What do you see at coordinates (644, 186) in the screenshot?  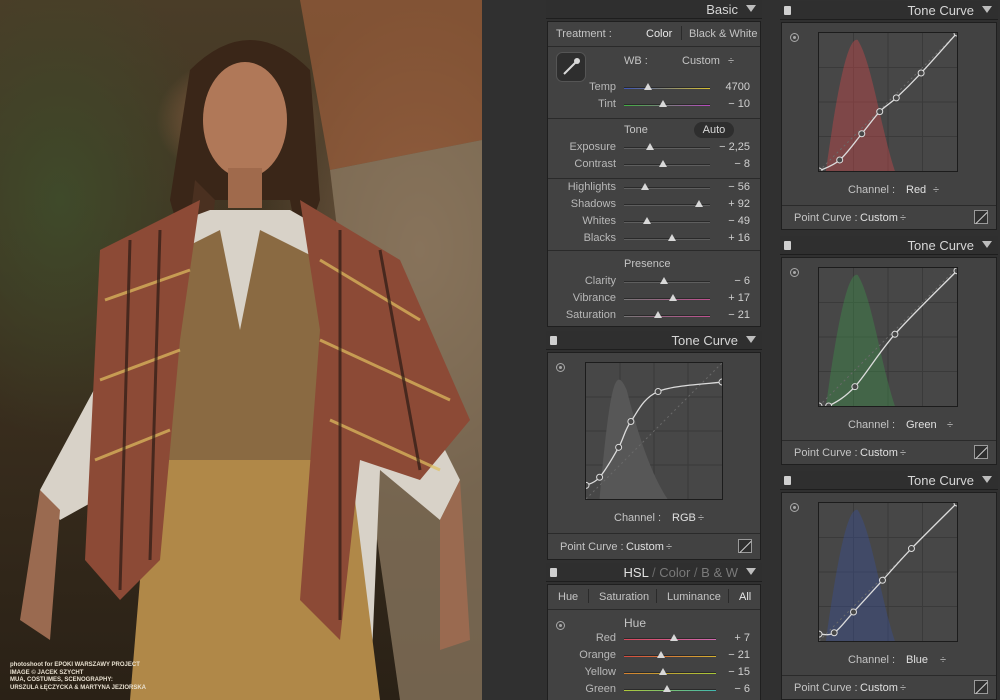 I see `highlights-slider-thumb` at bounding box center [644, 186].